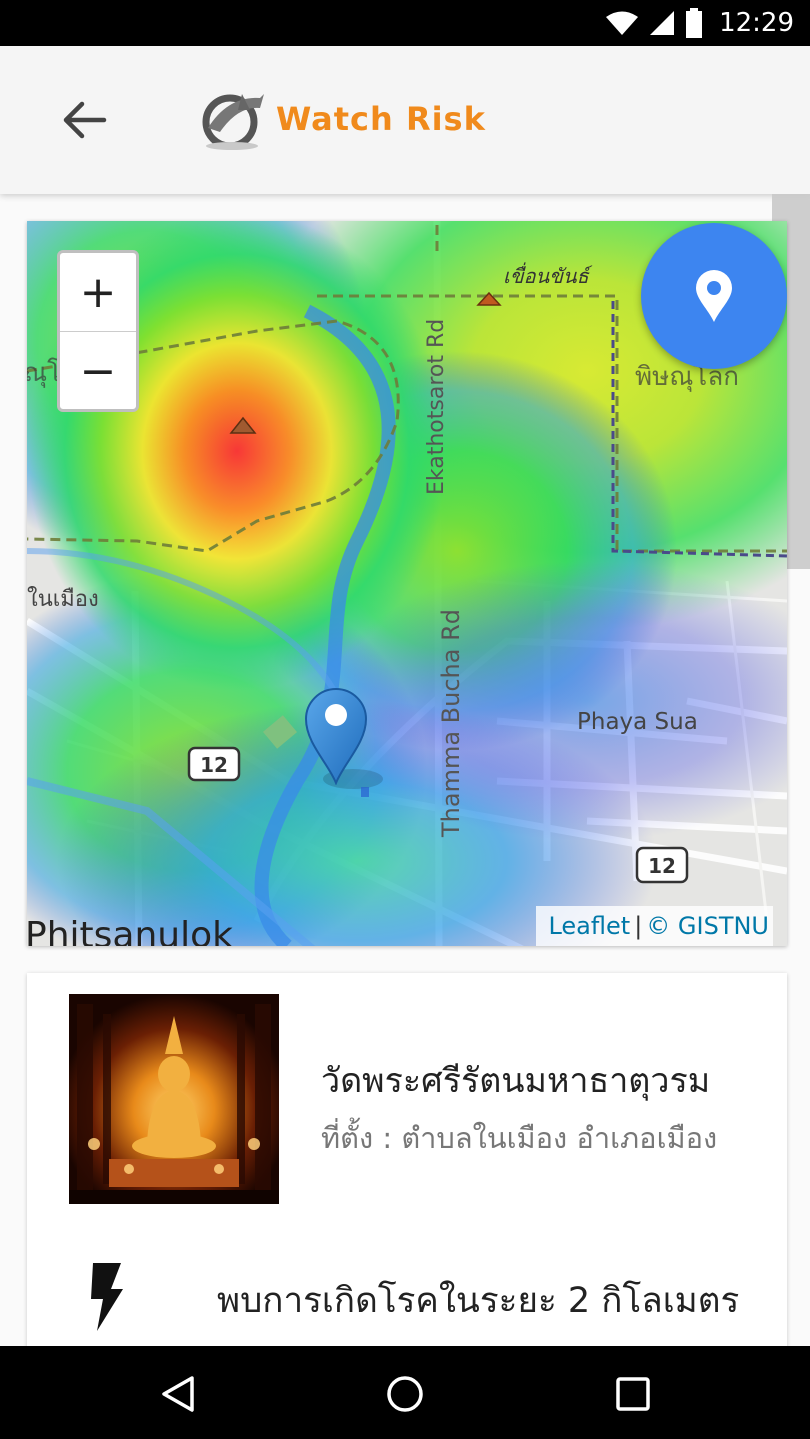  Describe the element at coordinates (405, 23) in the screenshot. I see `status-bar: 12:29` at that location.